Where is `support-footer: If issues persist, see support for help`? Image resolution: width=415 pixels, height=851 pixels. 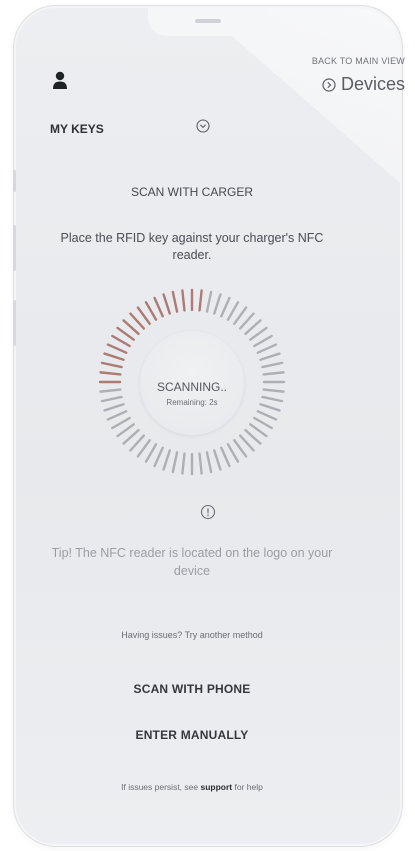 support-footer: If issues persist, see support for help is located at coordinates (192, 787).